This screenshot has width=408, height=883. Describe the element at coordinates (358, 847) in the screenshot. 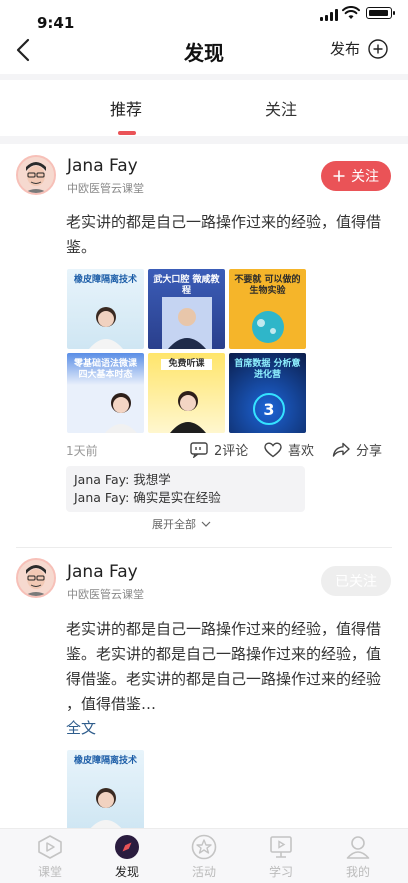

I see `profile-icon` at that location.